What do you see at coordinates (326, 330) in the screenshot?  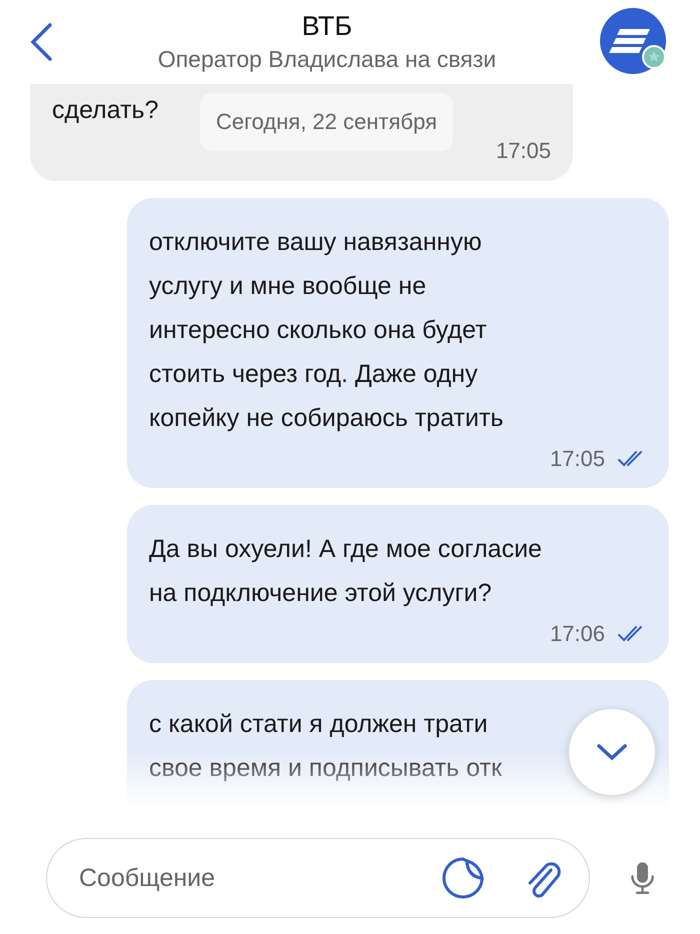 I see `message-text: отключите вашу навязанную услугу и мне вообще не интересно сколько она будет стоить через год. Даже одну копейку не собираюсь тратить` at bounding box center [326, 330].